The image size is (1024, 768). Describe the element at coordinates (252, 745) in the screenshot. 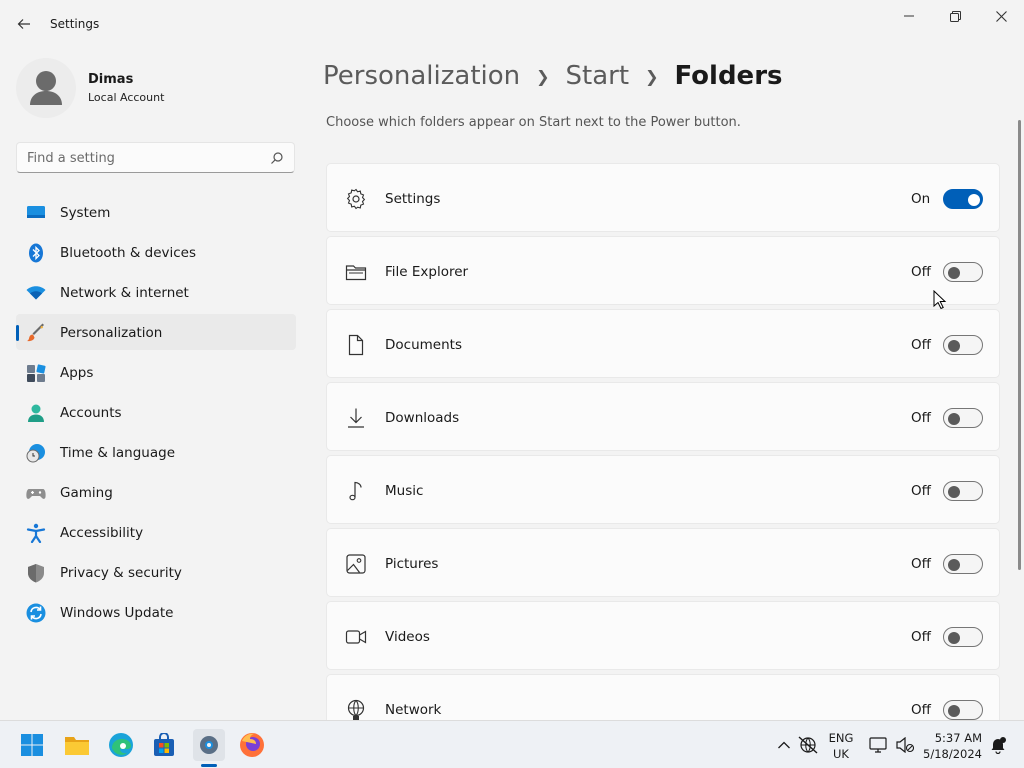

I see `taskbar-firefox` at that location.